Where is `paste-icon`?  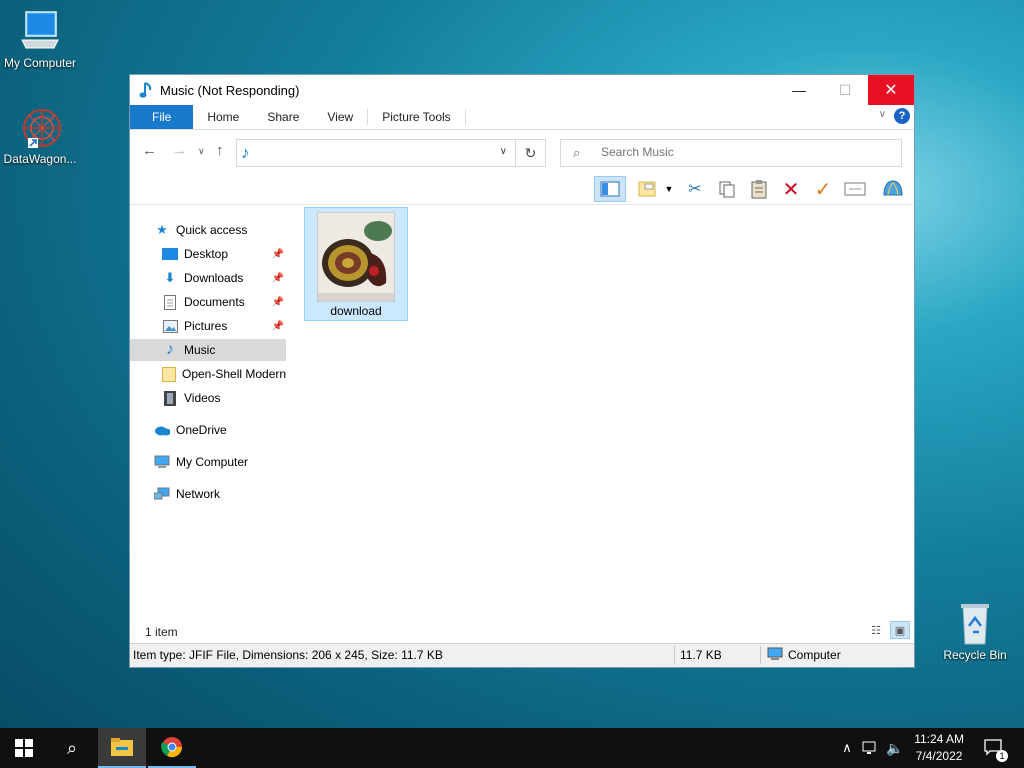 paste-icon is located at coordinates (759, 189).